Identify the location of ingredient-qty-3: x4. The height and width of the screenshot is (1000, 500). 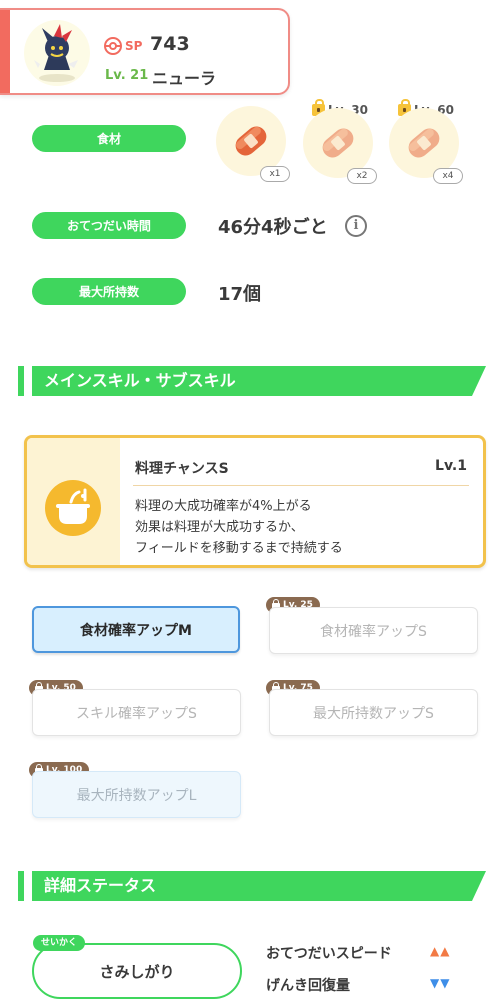
(448, 176).